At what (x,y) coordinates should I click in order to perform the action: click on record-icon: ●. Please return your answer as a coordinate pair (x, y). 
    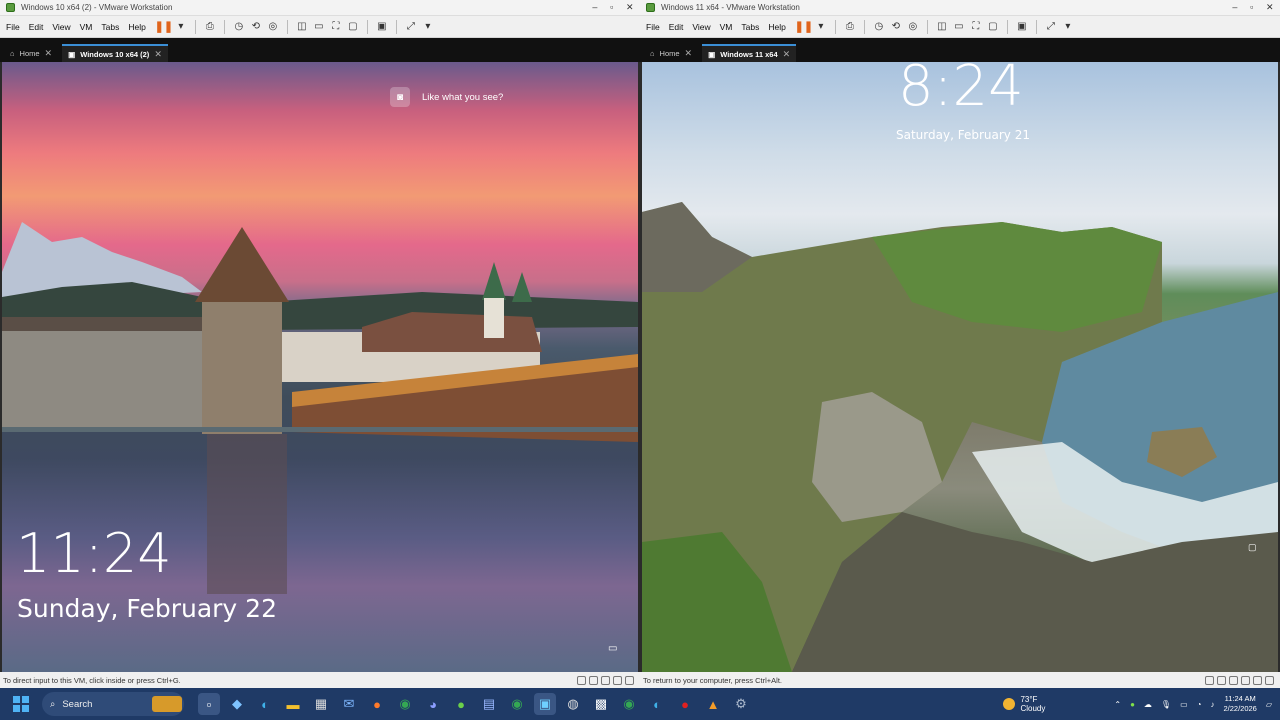
    Looking at the image, I should click on (685, 704).